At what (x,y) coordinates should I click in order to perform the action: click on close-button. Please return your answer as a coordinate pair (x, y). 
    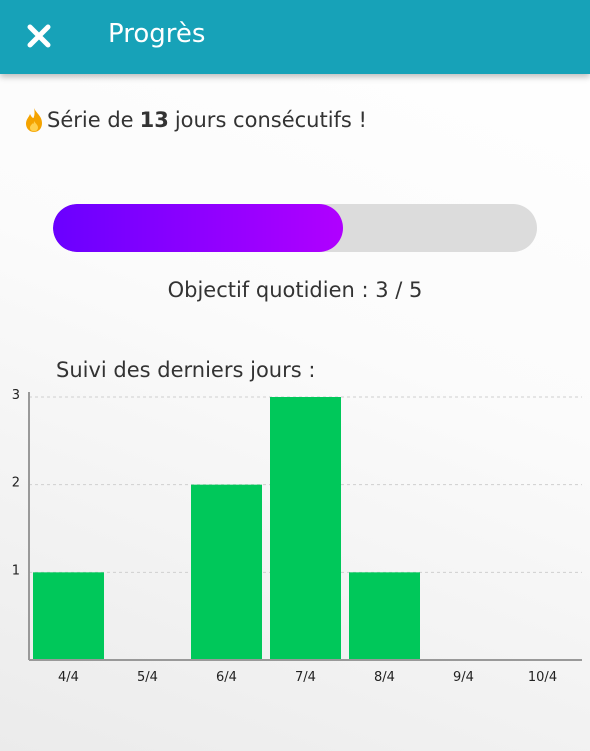
    Looking at the image, I should click on (39, 36).